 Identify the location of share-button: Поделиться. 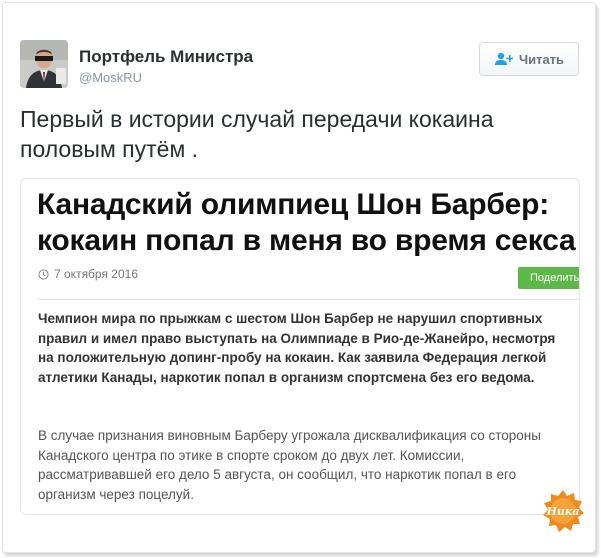
(549, 278).